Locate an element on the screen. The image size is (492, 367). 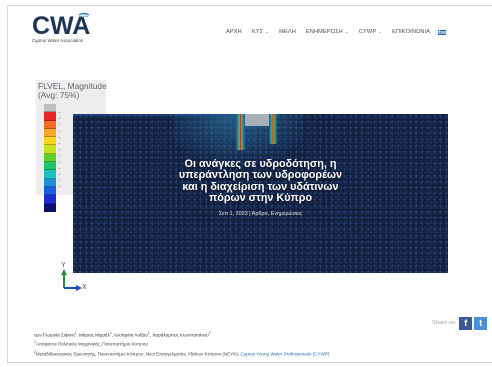
author-3: , Ιωσηφίνα Λοΐζου is located at coordinates (129, 335).